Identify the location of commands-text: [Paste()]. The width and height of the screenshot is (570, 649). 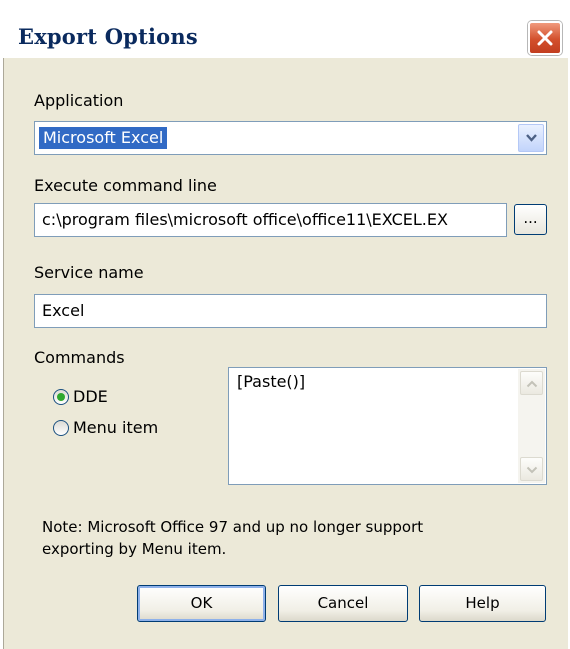
(271, 381).